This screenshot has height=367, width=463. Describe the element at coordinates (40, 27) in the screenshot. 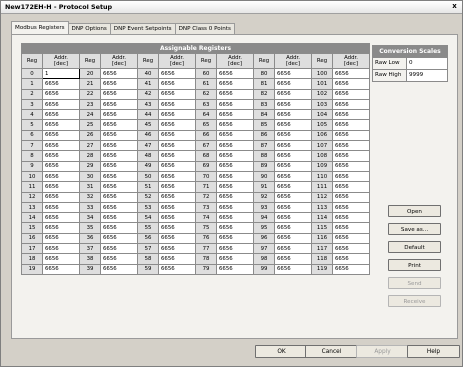

I see `tab-modbus-registers: Modbus Registers` at that location.